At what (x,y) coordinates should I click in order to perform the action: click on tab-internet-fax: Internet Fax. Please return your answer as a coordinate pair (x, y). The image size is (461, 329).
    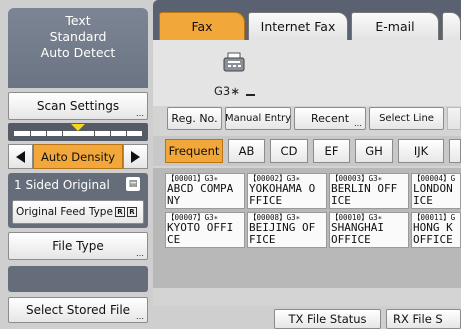
    Looking at the image, I should click on (298, 26).